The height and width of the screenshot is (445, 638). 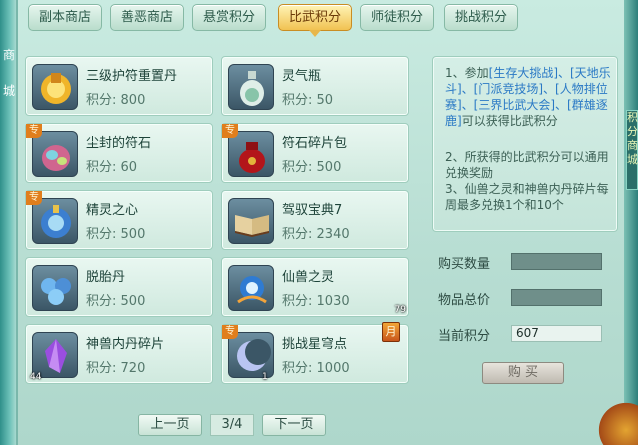 What do you see at coordinates (308, 100) in the screenshot?
I see `item-price: 积分: 50` at bounding box center [308, 100].